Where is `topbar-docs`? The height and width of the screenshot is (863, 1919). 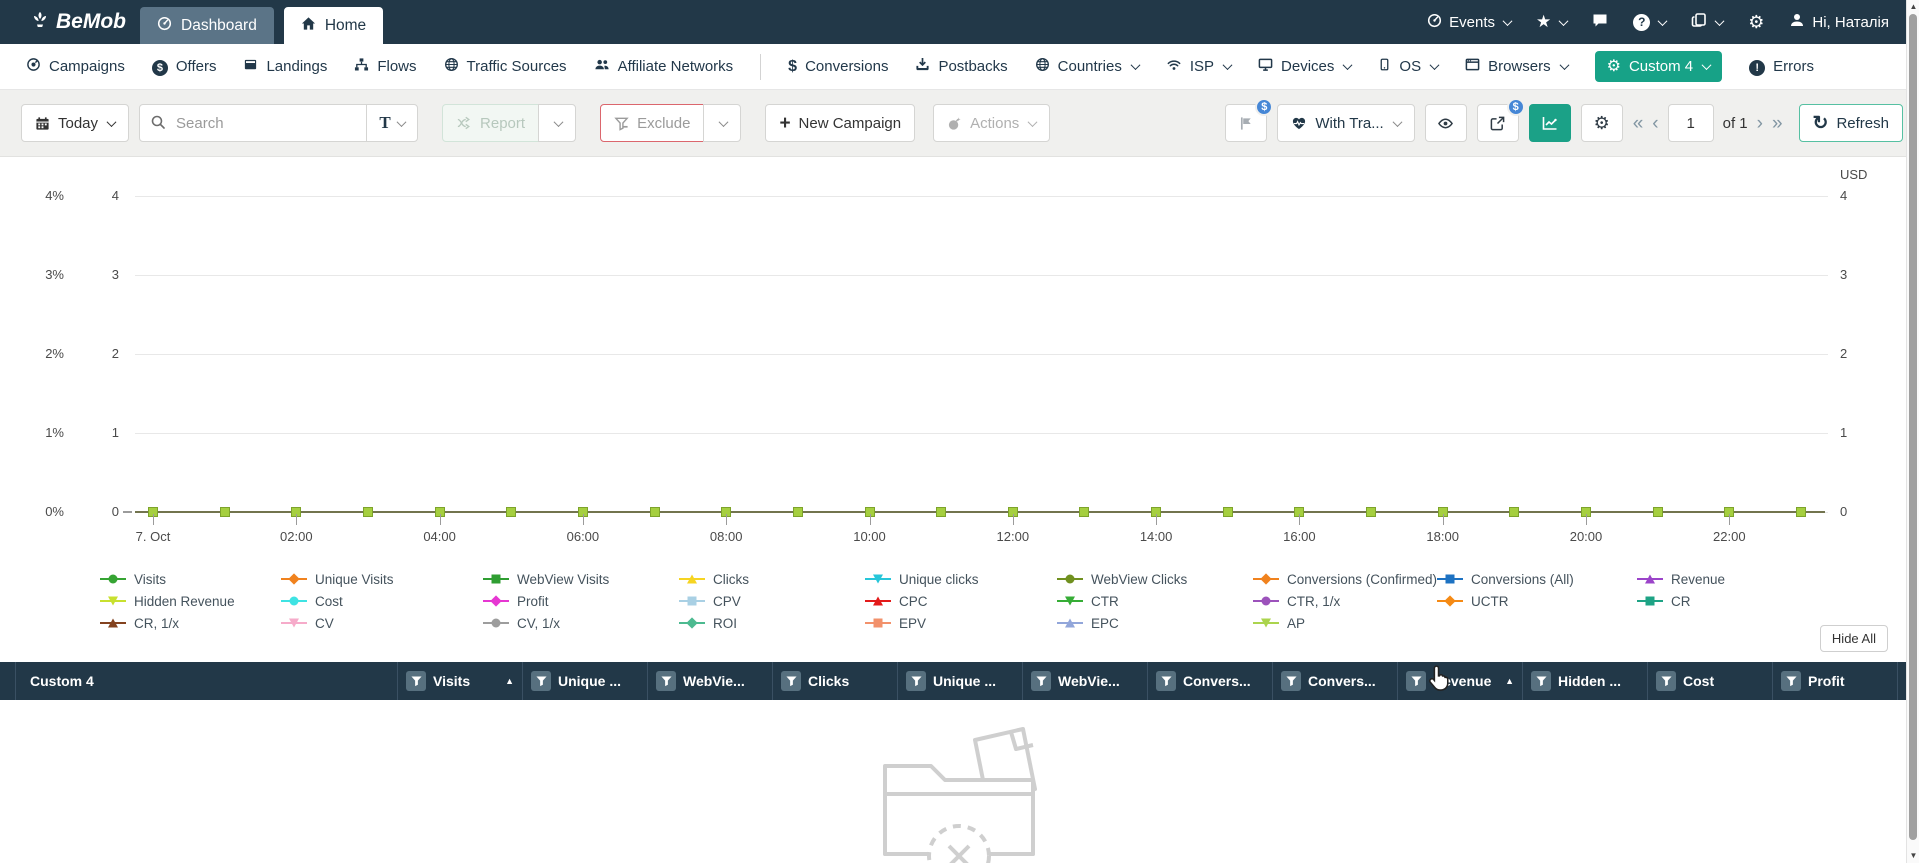 topbar-docs is located at coordinates (1708, 22).